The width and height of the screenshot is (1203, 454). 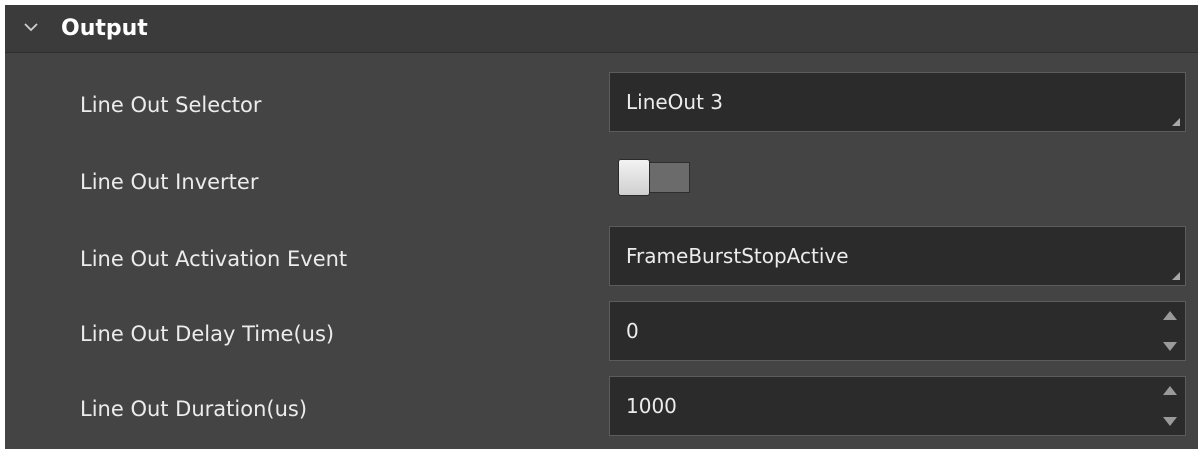 I want to click on line-out-duration-spinbox: 1000, so click(x=897, y=406).